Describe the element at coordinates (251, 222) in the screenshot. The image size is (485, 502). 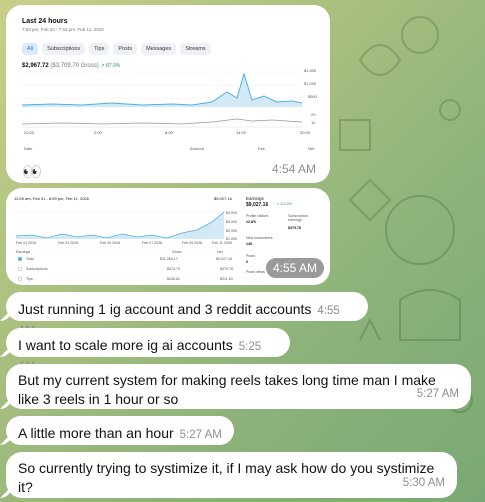
I see `profile-visitors-value: 12.8%` at that location.